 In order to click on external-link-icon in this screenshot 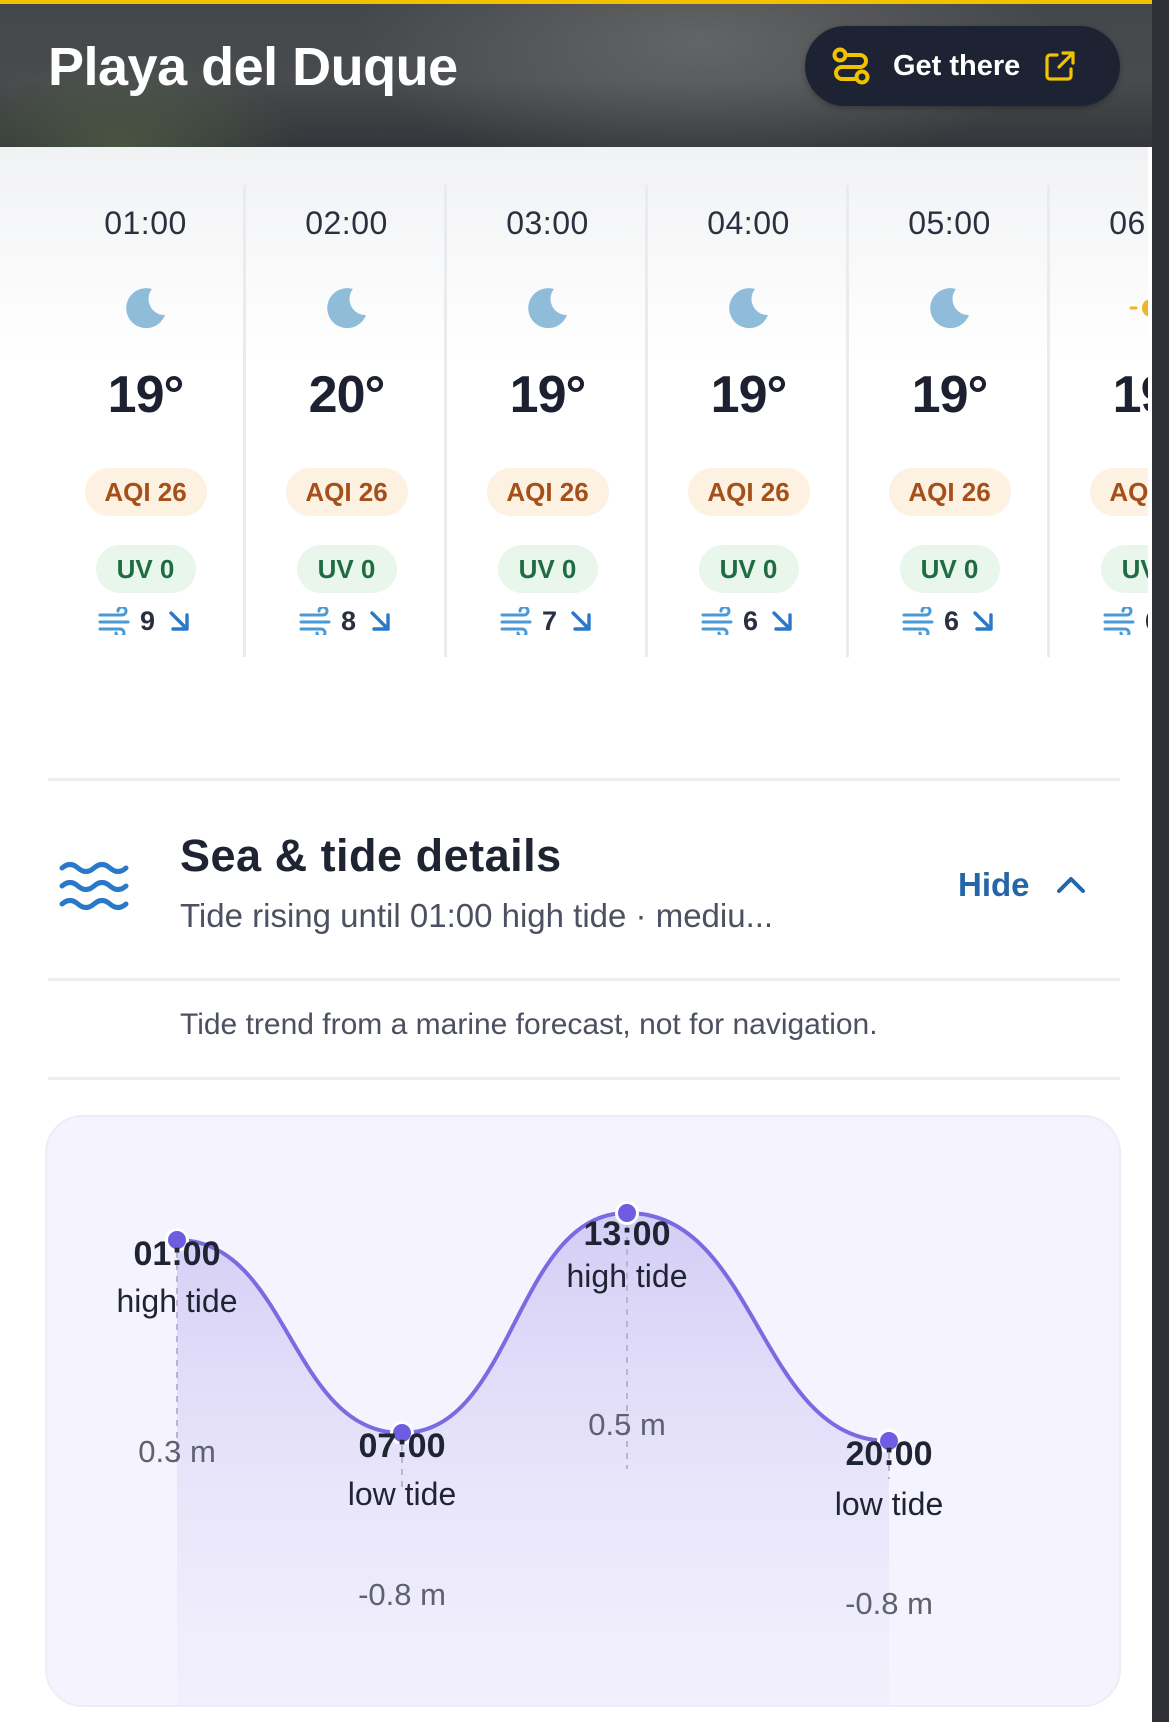, I will do `click(1060, 66)`.